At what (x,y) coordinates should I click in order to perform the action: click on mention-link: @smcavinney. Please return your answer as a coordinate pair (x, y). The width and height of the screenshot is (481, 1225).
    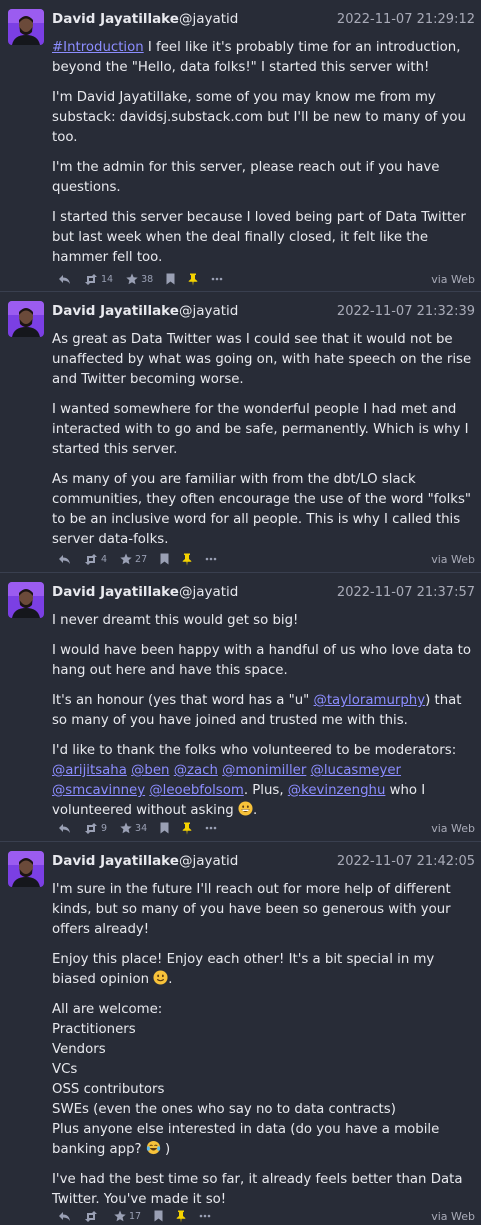
    Looking at the image, I should click on (98, 790).